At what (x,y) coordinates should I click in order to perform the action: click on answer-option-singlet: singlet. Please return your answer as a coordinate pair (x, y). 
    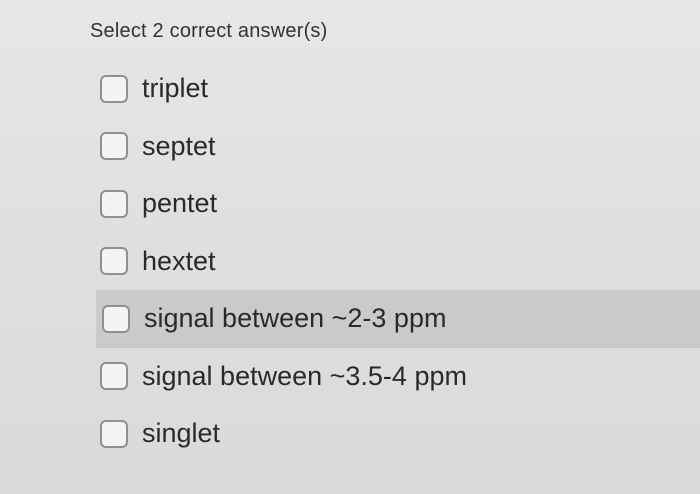
    Looking at the image, I should click on (350, 434).